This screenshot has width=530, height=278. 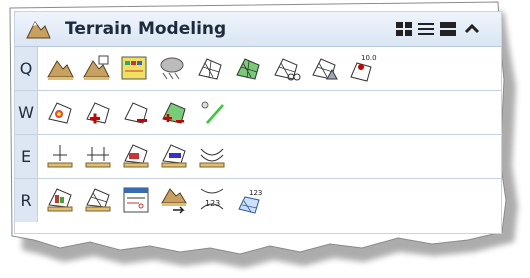 I want to click on large-list-view-icon, so click(x=448, y=29).